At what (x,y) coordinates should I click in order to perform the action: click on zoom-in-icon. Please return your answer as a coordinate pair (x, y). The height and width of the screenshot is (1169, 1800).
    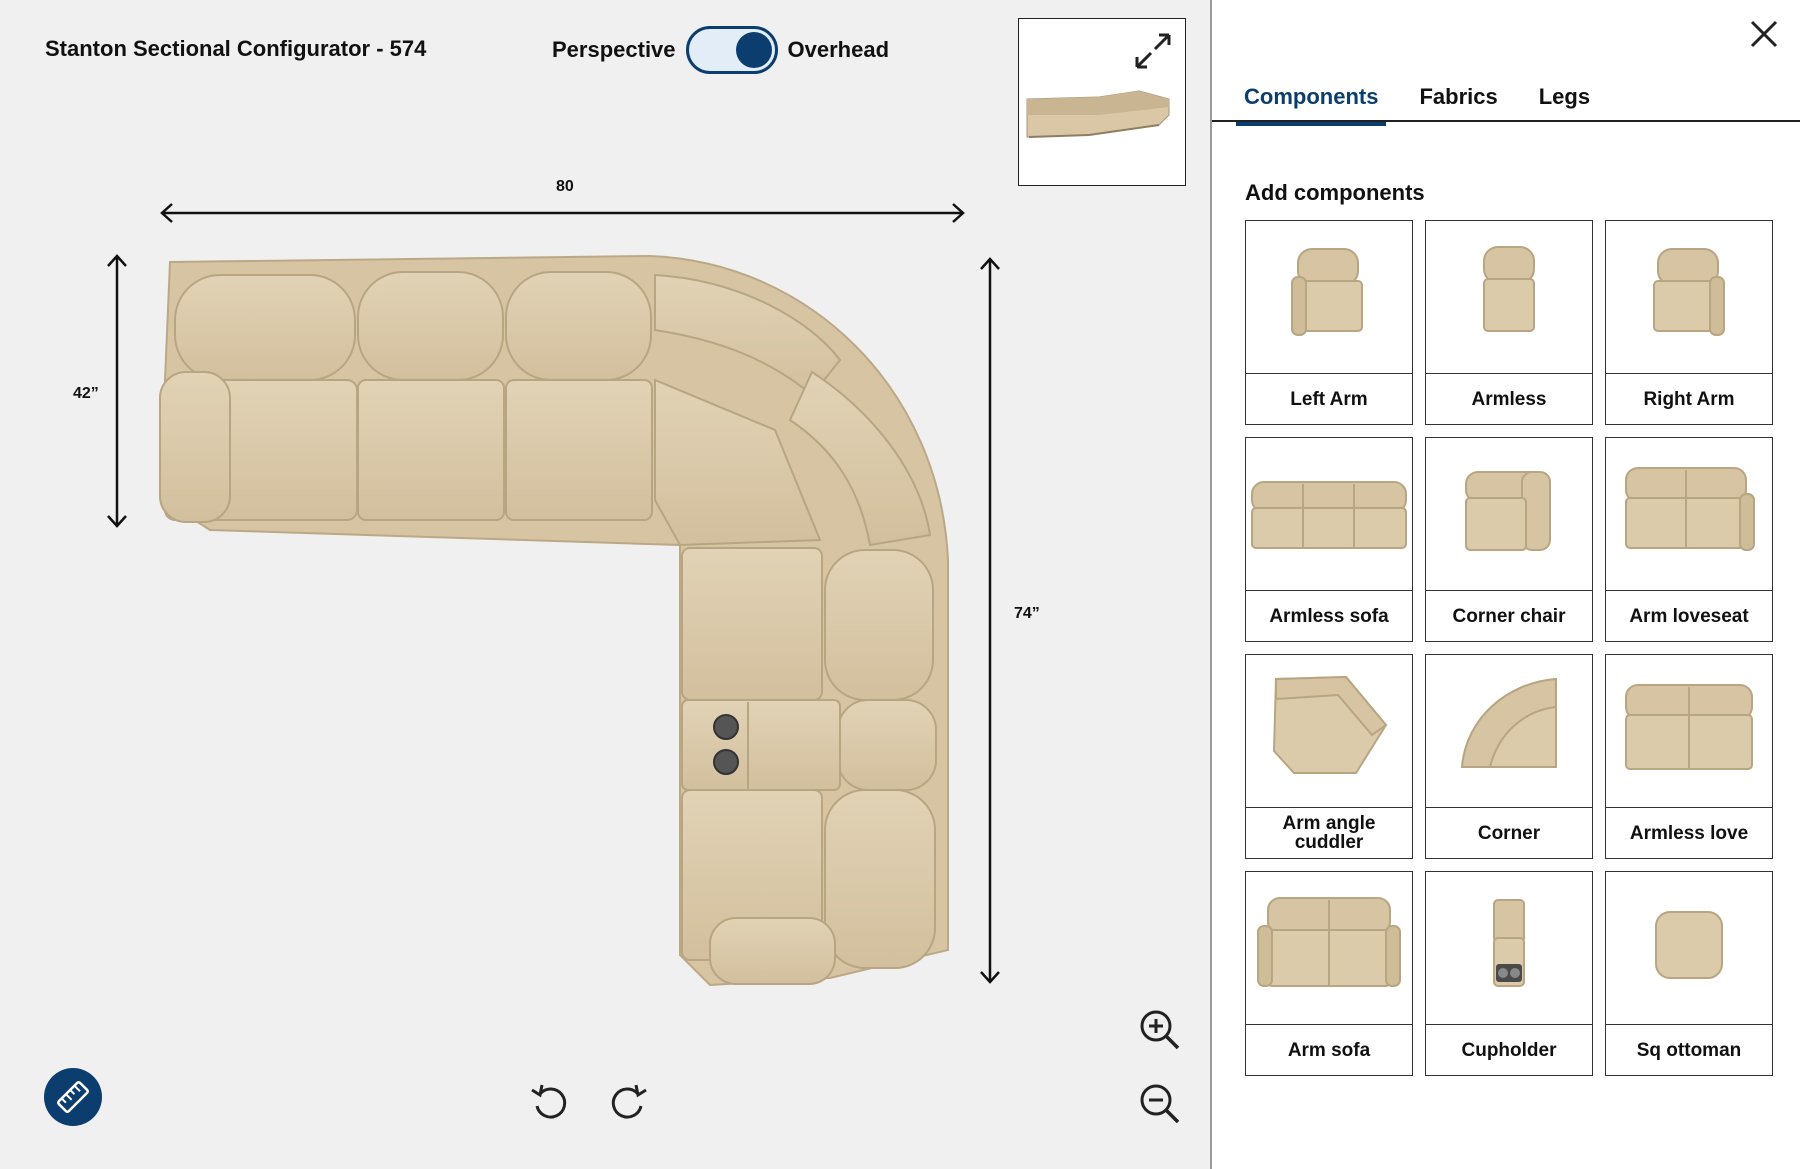
    Looking at the image, I should click on (1160, 1030).